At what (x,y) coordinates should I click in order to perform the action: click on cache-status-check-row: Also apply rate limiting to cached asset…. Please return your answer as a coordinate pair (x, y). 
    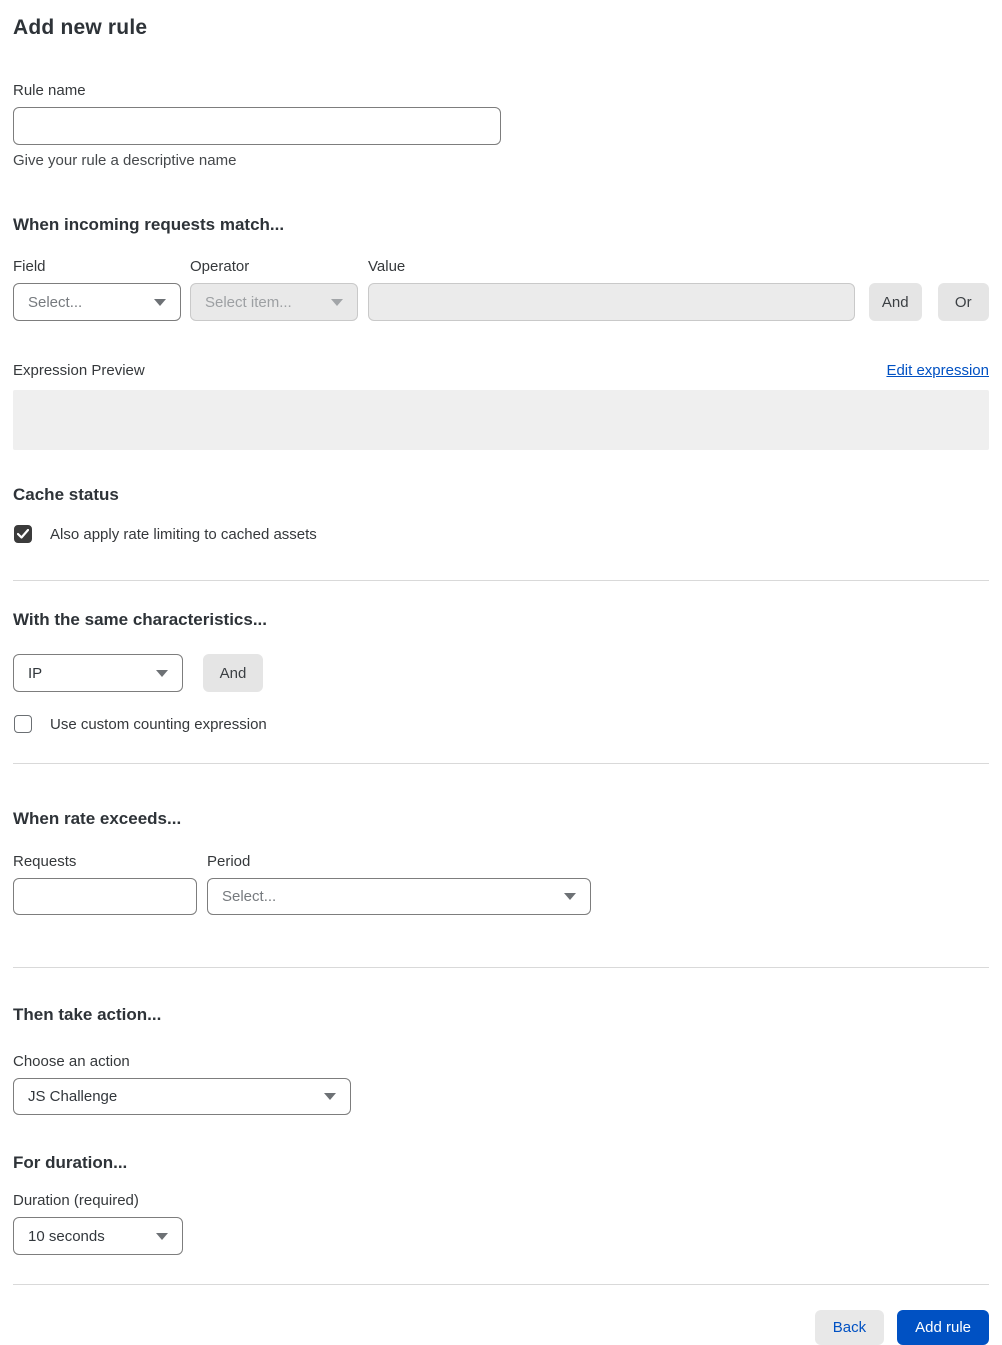
    Looking at the image, I should click on (501, 534).